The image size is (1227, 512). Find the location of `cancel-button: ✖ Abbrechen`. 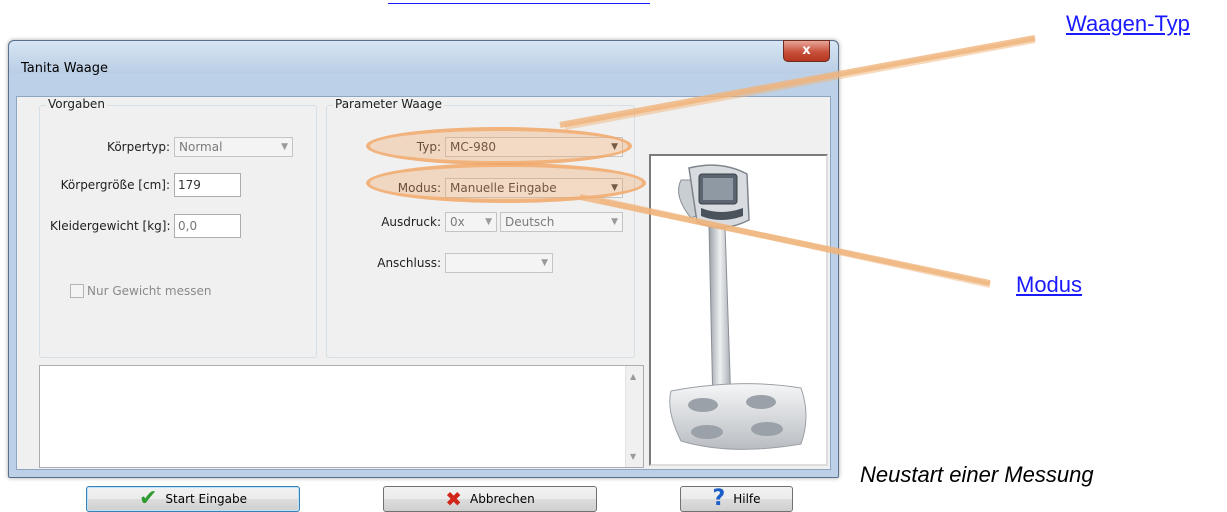

cancel-button: ✖ Abbrechen is located at coordinates (490, 499).